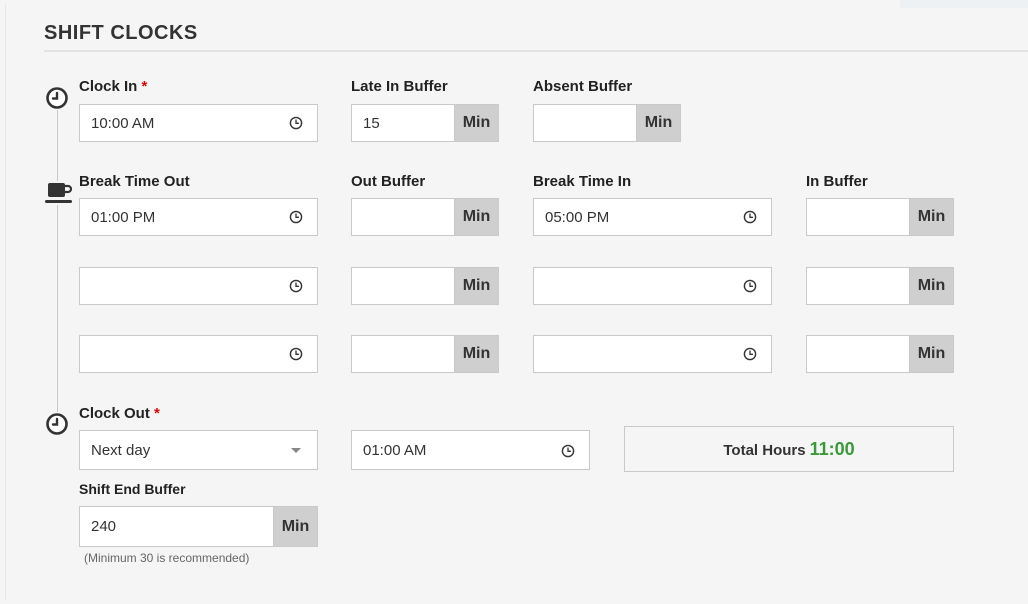 Image resolution: width=1028 pixels, height=604 pixels. I want to click on clock-out-label: Clock Out *, so click(119, 413).